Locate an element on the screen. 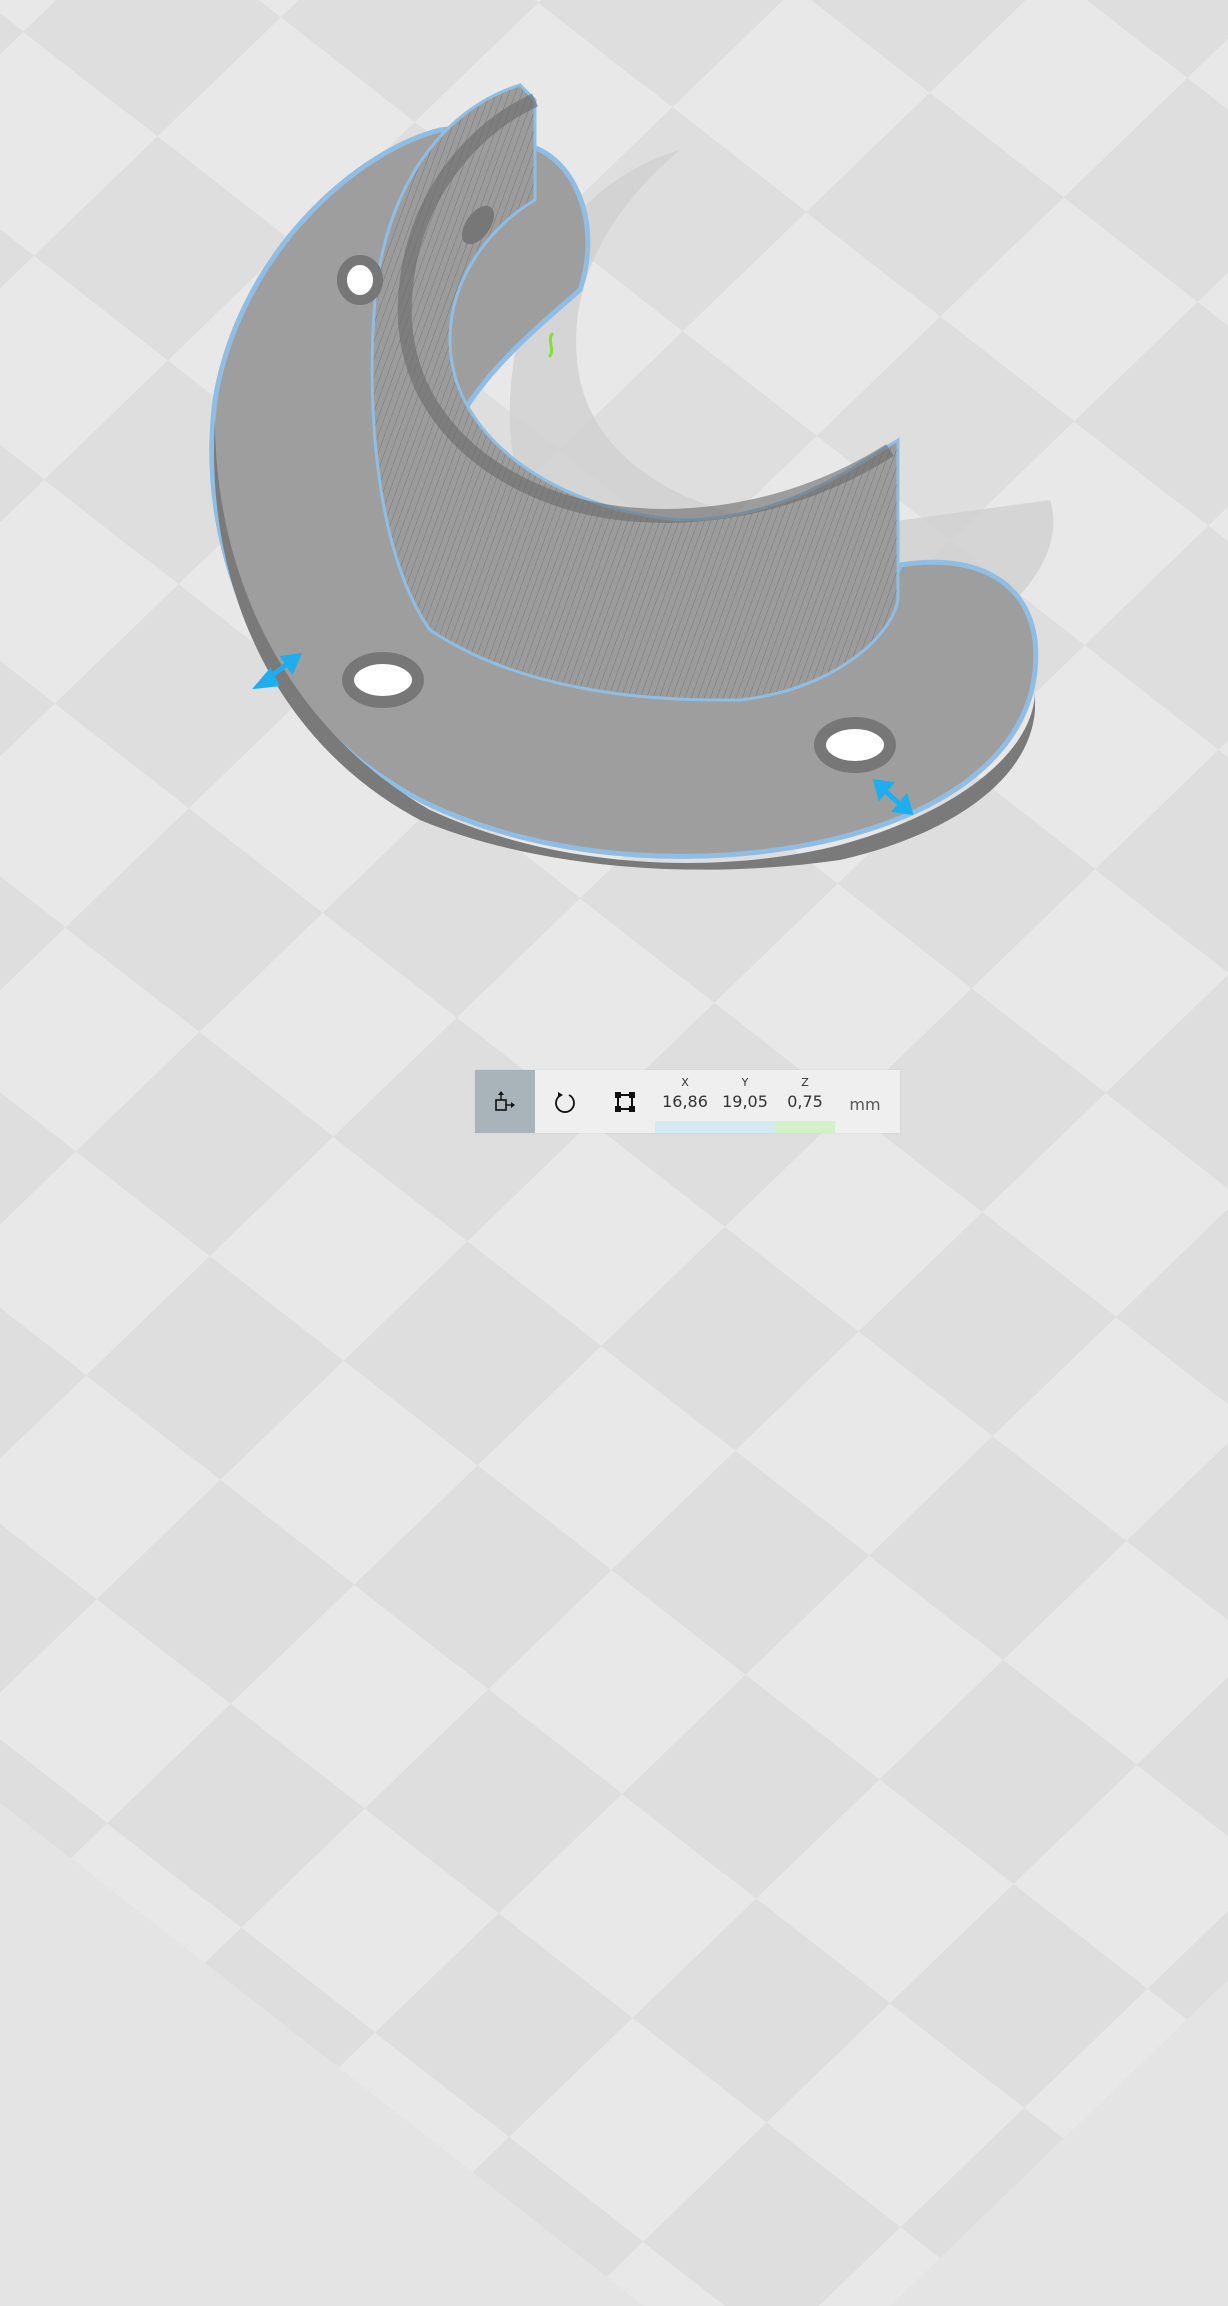 This screenshot has width=1228, height=2306. coord-x-value: 16,86 is located at coordinates (685, 1101).